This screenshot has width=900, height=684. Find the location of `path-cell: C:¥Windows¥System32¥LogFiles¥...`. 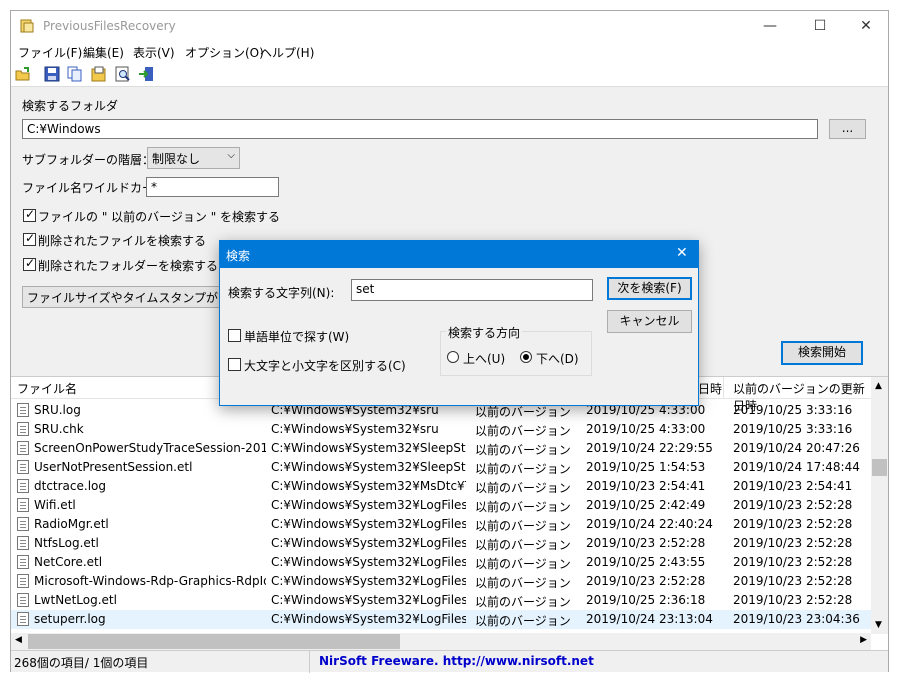

path-cell: C:¥Windows¥System32¥LogFiles¥... is located at coordinates (368, 600).